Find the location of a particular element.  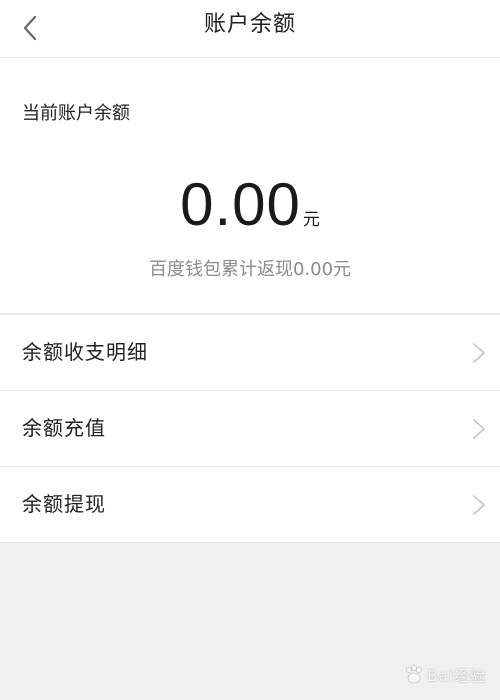

header-bar: 账户余额 is located at coordinates (250, 29).